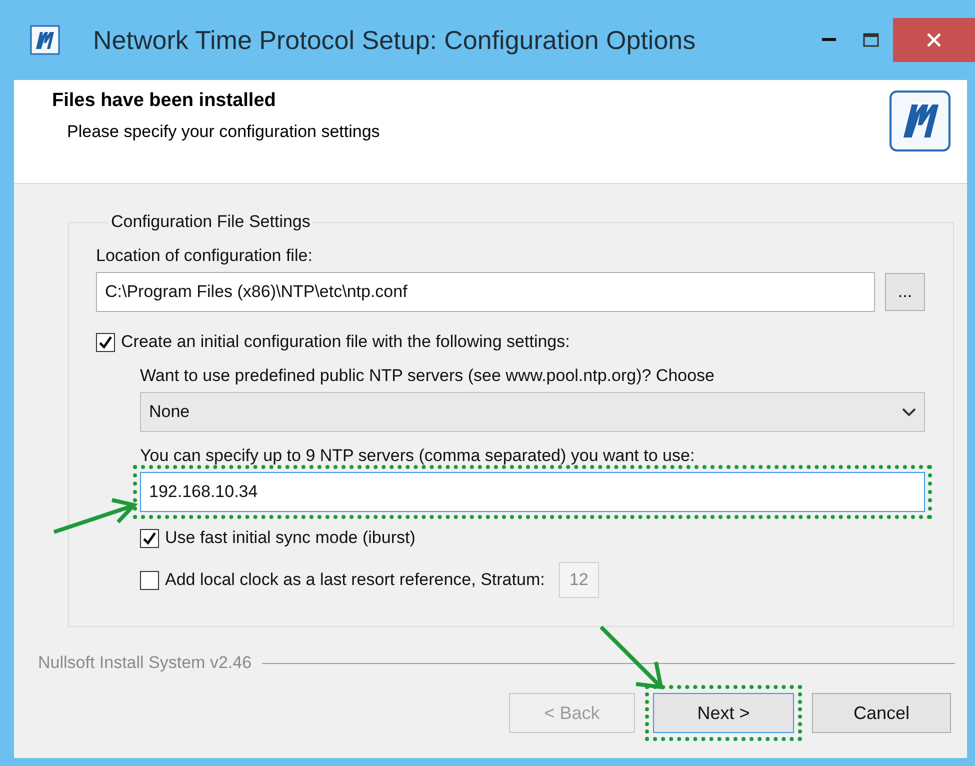 The image size is (975, 766). What do you see at coordinates (205, 256) in the screenshot?
I see `field-label: Location of configuration file:` at bounding box center [205, 256].